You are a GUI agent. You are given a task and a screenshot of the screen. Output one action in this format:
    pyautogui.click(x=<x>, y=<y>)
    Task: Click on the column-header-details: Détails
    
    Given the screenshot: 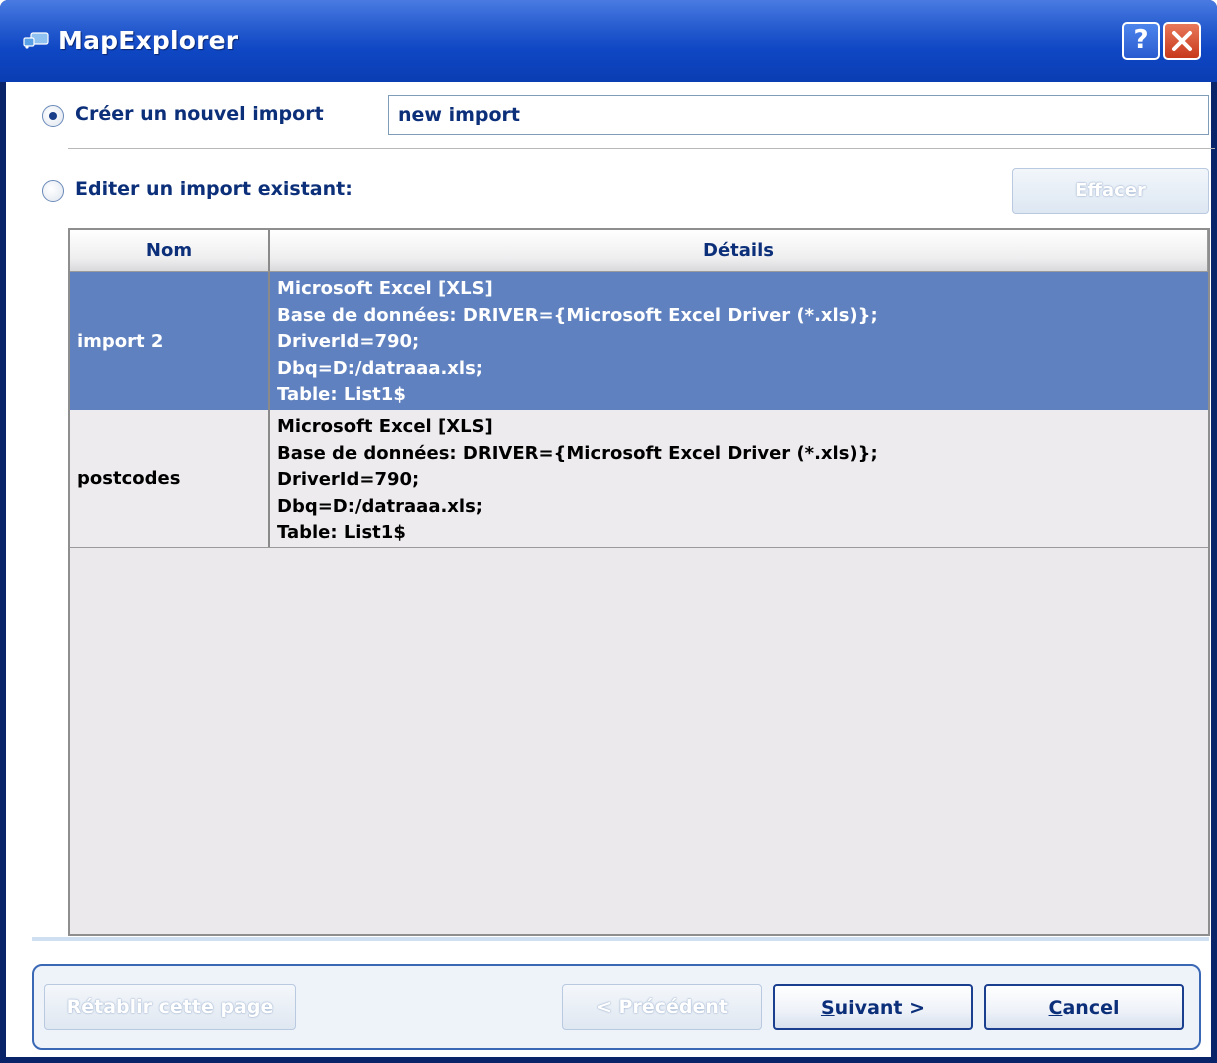 What is the action you would take?
    pyautogui.click(x=739, y=251)
    